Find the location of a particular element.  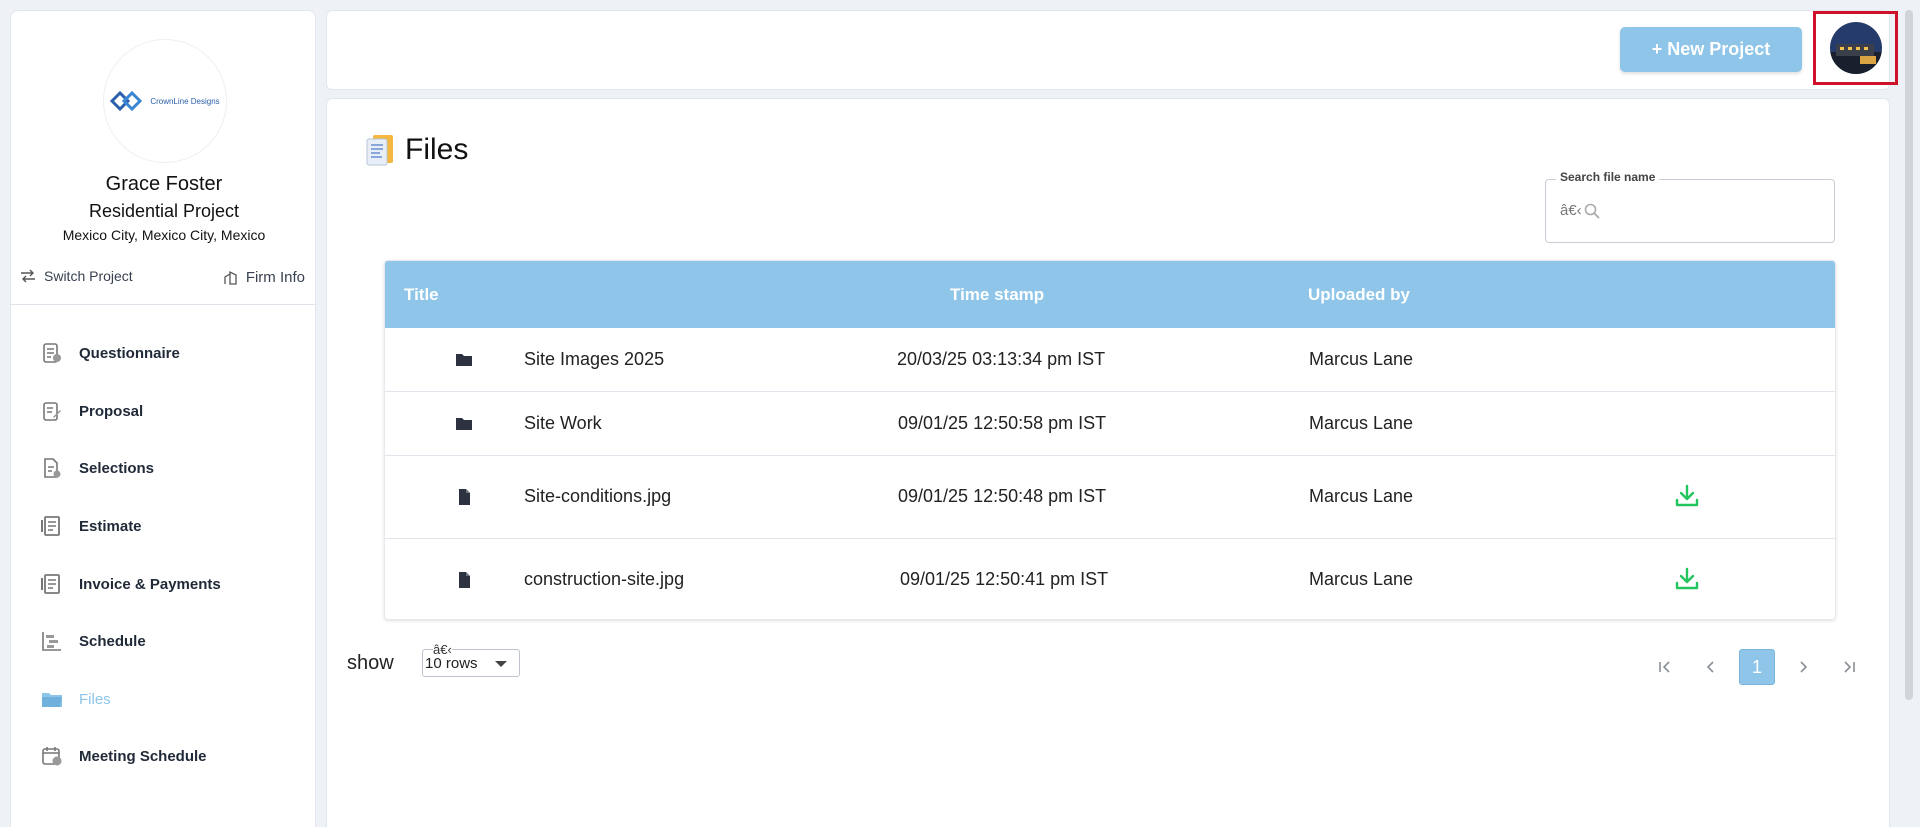

search-input-content: â€‹ is located at coordinates (1580, 210).